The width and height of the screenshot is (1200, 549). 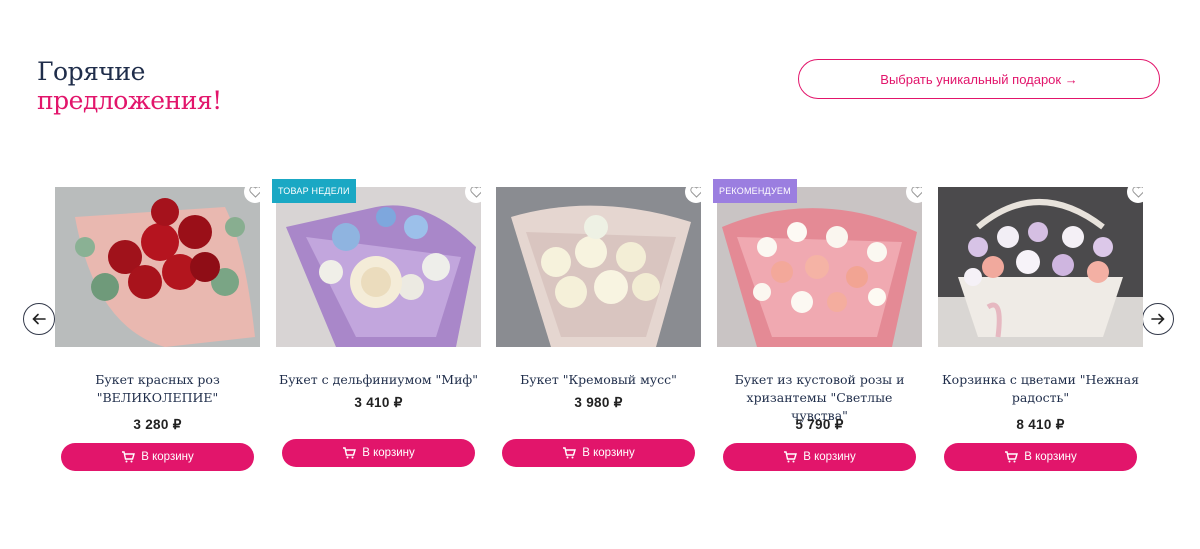 I want to click on arrow-left-icon, so click(x=39, y=319).